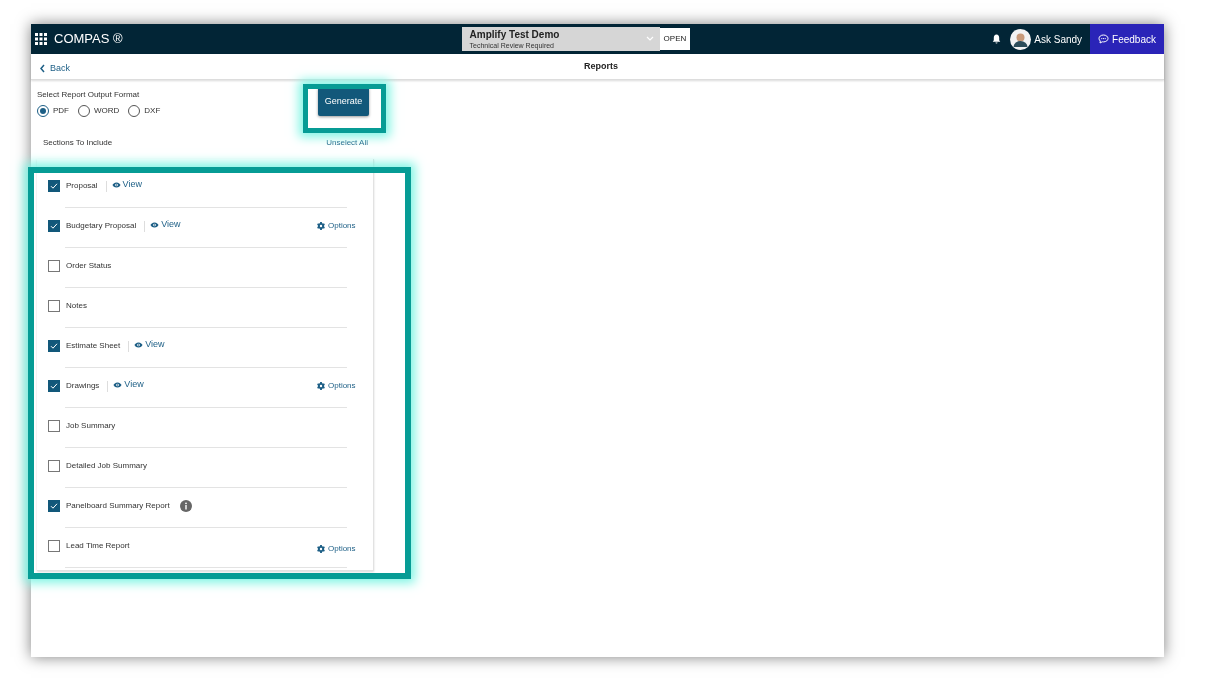  What do you see at coordinates (343, 102) in the screenshot?
I see `generate-button: Generate` at bounding box center [343, 102].